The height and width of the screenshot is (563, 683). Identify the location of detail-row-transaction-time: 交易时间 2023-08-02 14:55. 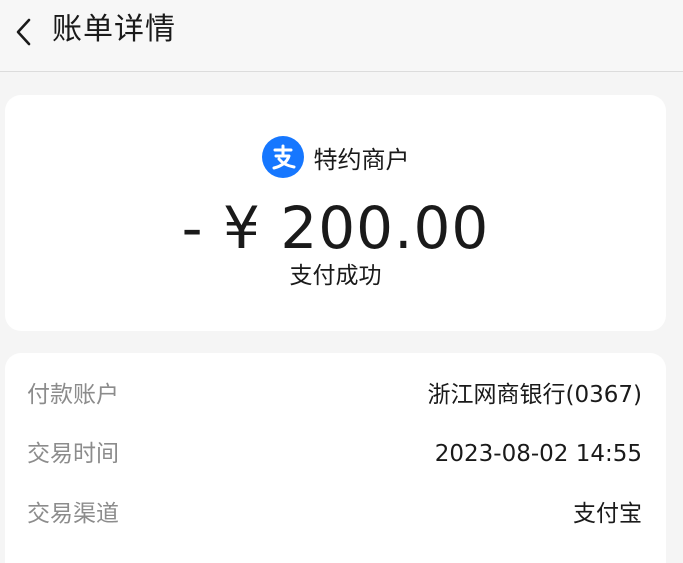
(335, 454).